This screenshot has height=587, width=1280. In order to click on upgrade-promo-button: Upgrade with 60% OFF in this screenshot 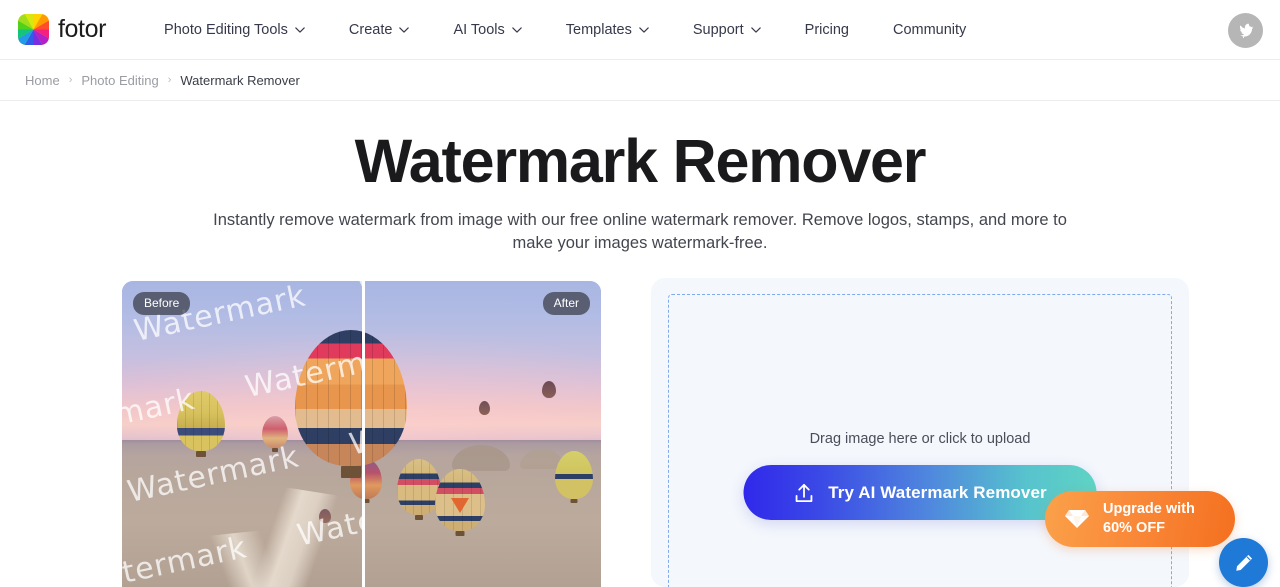, I will do `click(1140, 519)`.